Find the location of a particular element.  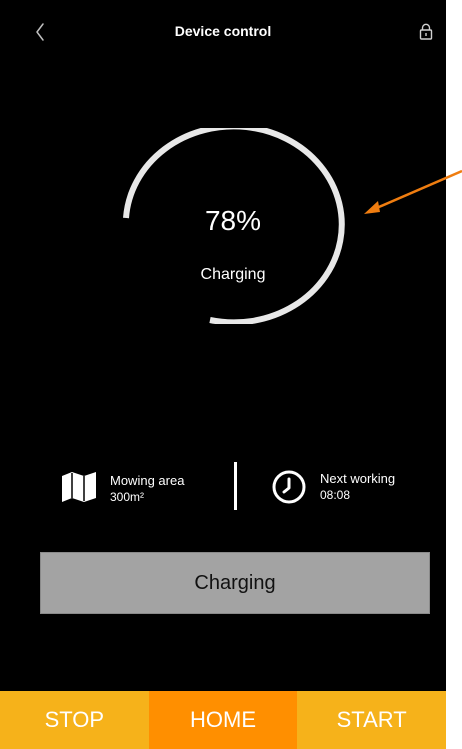

next-working-info: Next working 08:08 is located at coordinates (355, 488).